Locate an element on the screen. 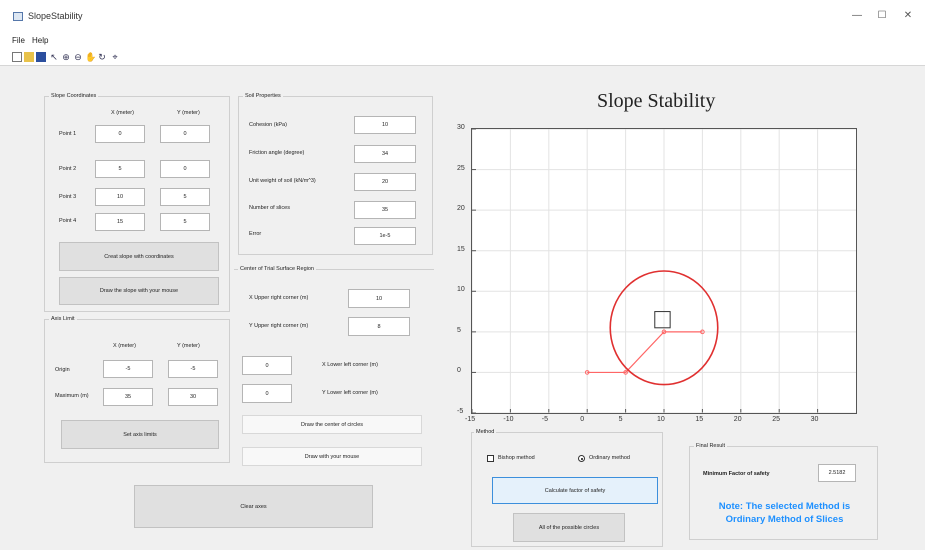 This screenshot has width=925, height=550. x-upper-input: 10 is located at coordinates (379, 298).